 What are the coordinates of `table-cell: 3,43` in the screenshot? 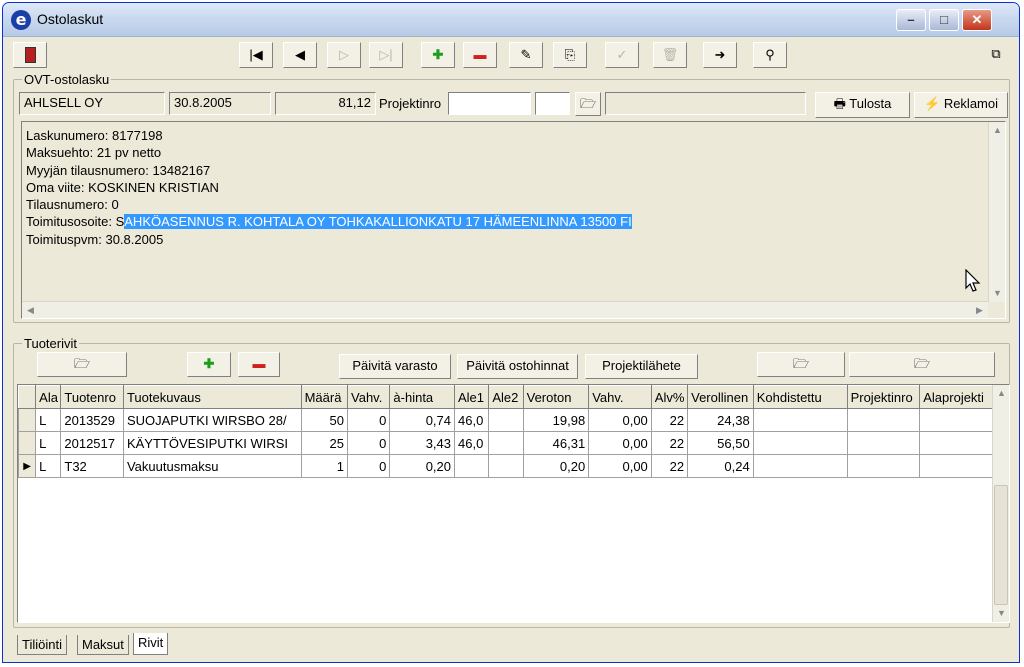 It's located at (422, 443).